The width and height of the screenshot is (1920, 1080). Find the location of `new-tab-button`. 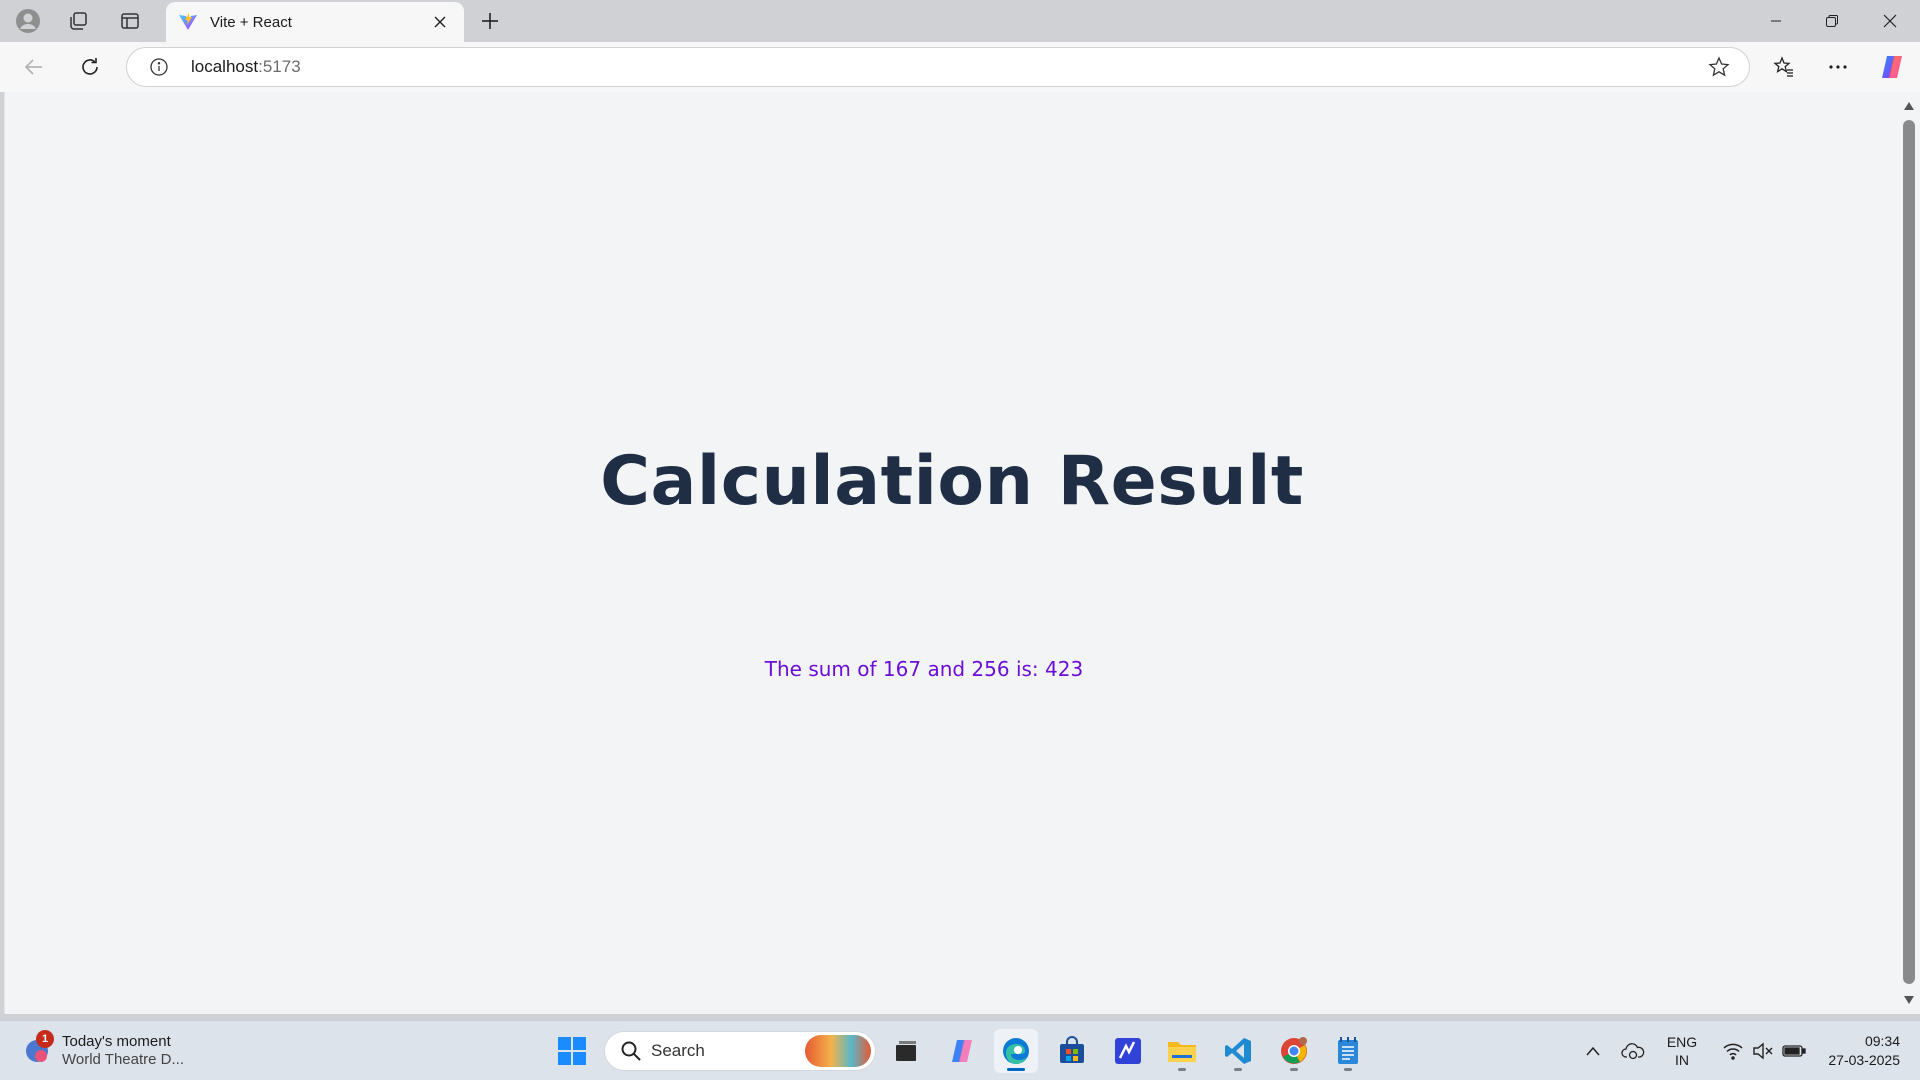

new-tab-button is located at coordinates (490, 21).